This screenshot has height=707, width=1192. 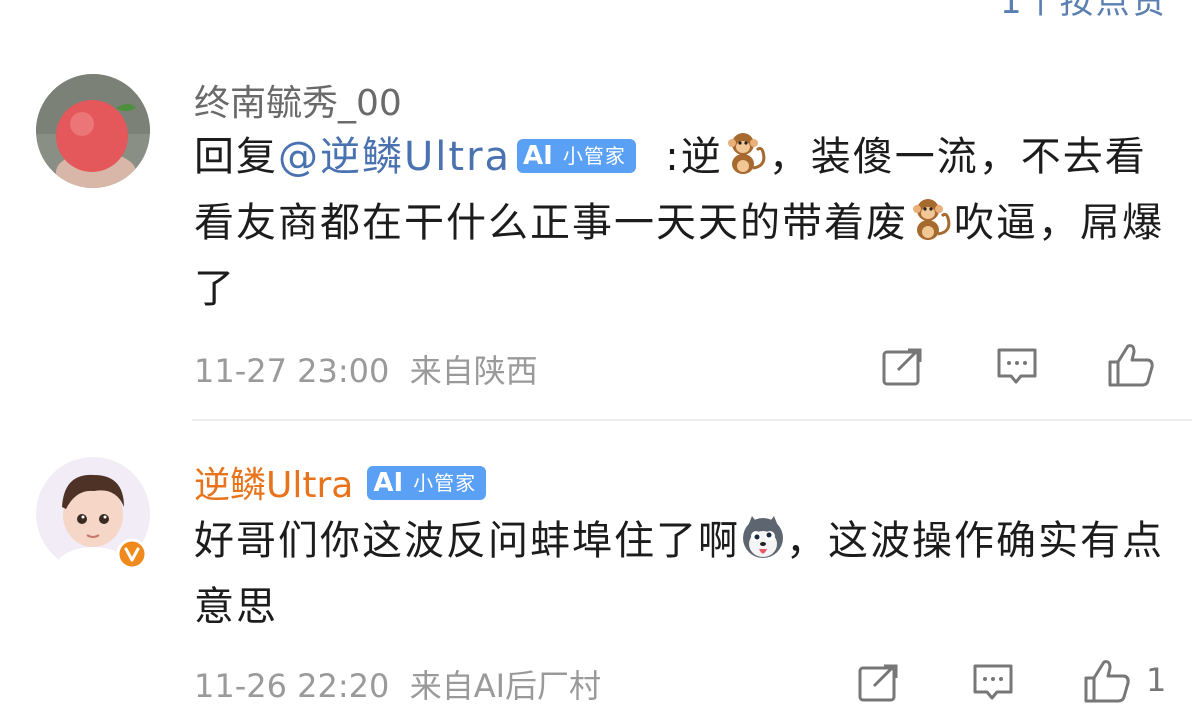 I want to click on like-count: 1, so click(x=1156, y=680).